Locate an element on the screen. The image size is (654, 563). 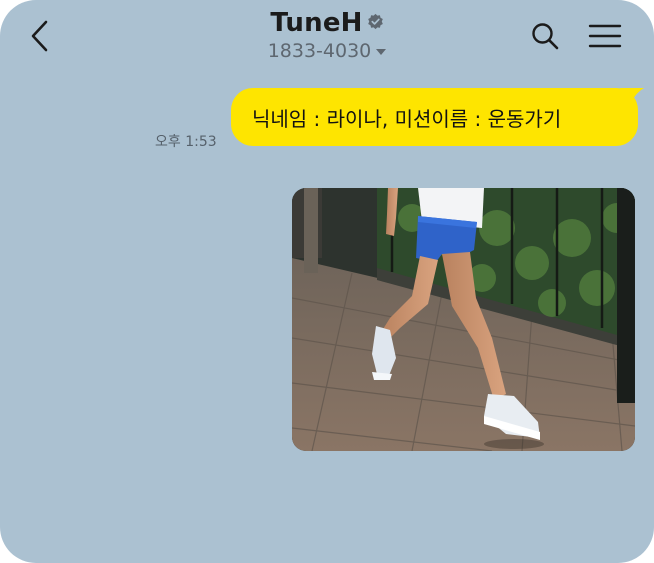
message-text: 닉네임 : 라이나, 미션이름 : 운동가기 is located at coordinates (407, 118).